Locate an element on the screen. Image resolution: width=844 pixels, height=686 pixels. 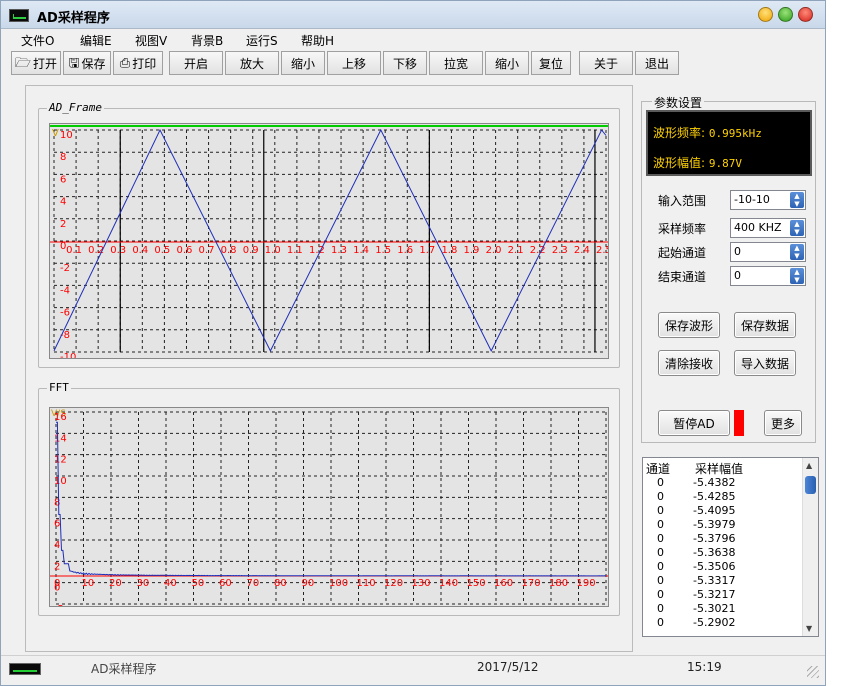
save-button: 🖫 保存 is located at coordinates (87, 63).